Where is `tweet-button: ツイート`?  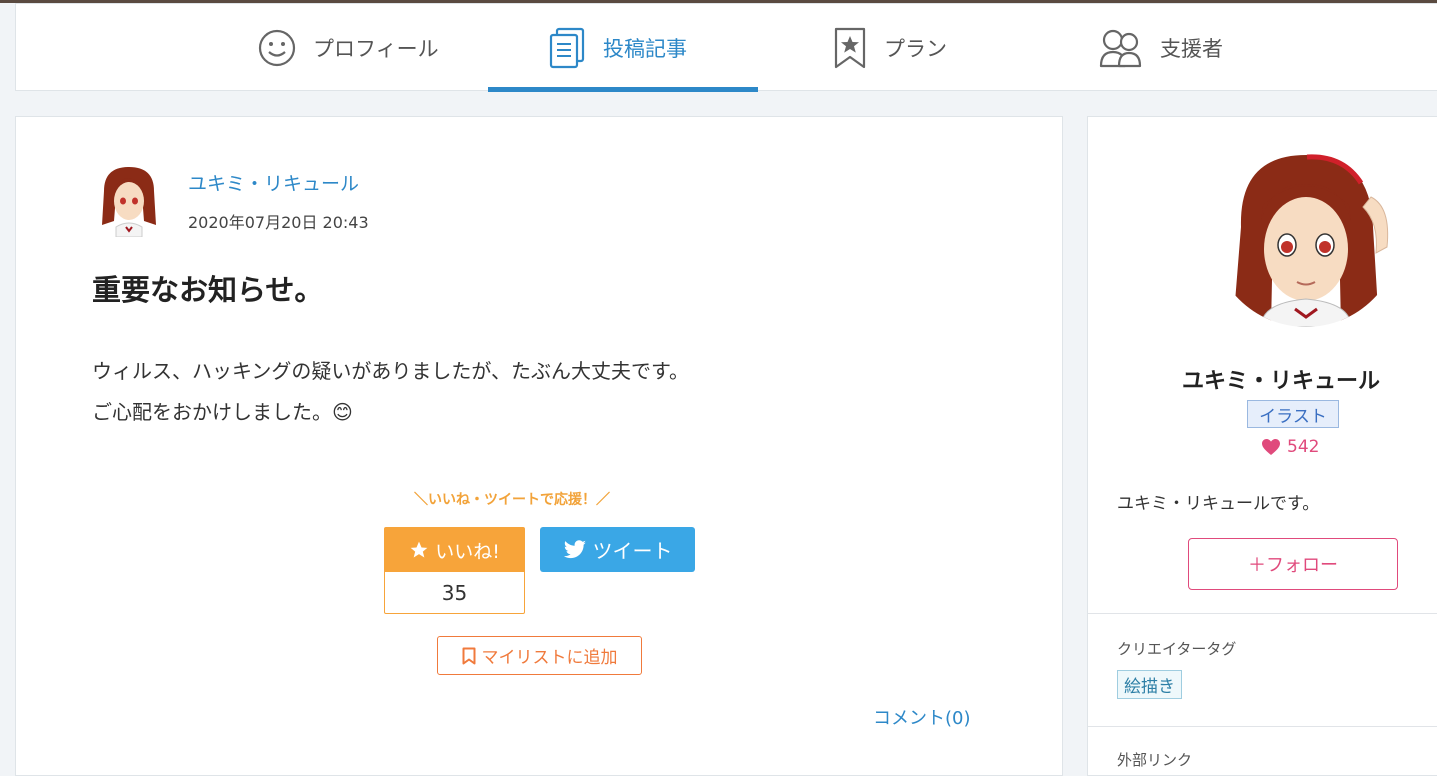
tweet-button: ツイート is located at coordinates (617, 549).